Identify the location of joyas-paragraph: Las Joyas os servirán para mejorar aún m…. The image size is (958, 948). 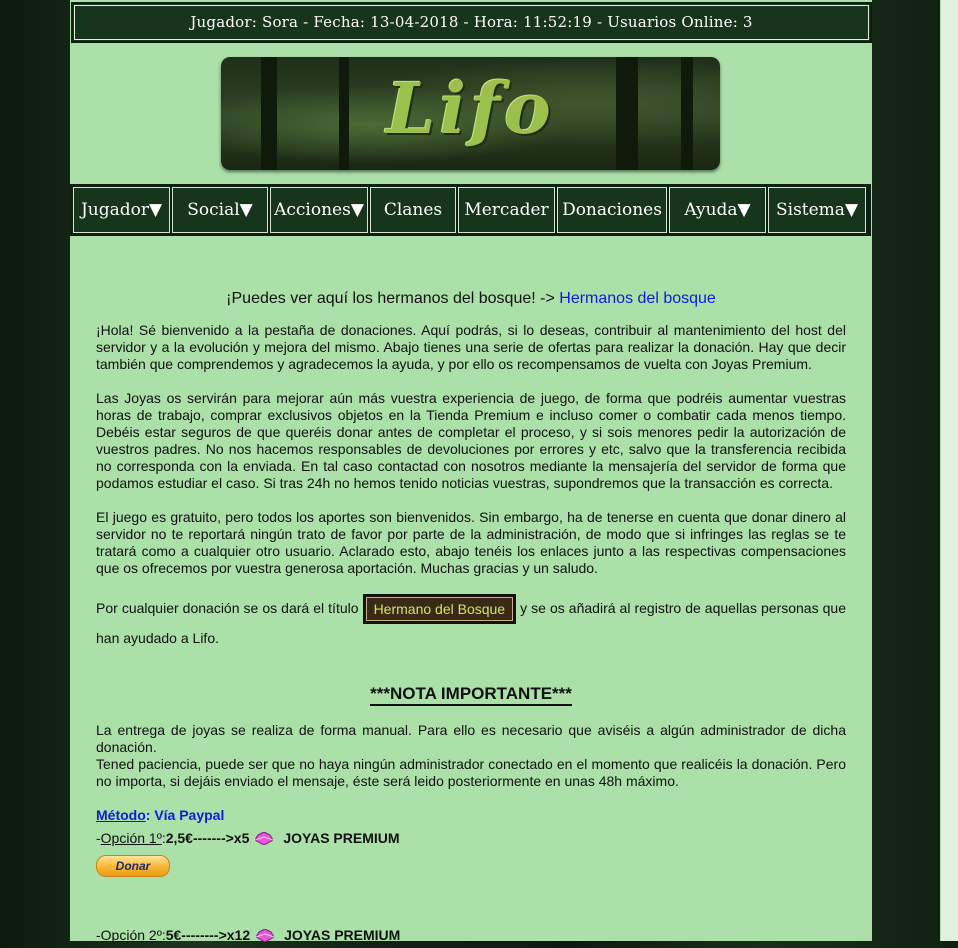
(471, 440).